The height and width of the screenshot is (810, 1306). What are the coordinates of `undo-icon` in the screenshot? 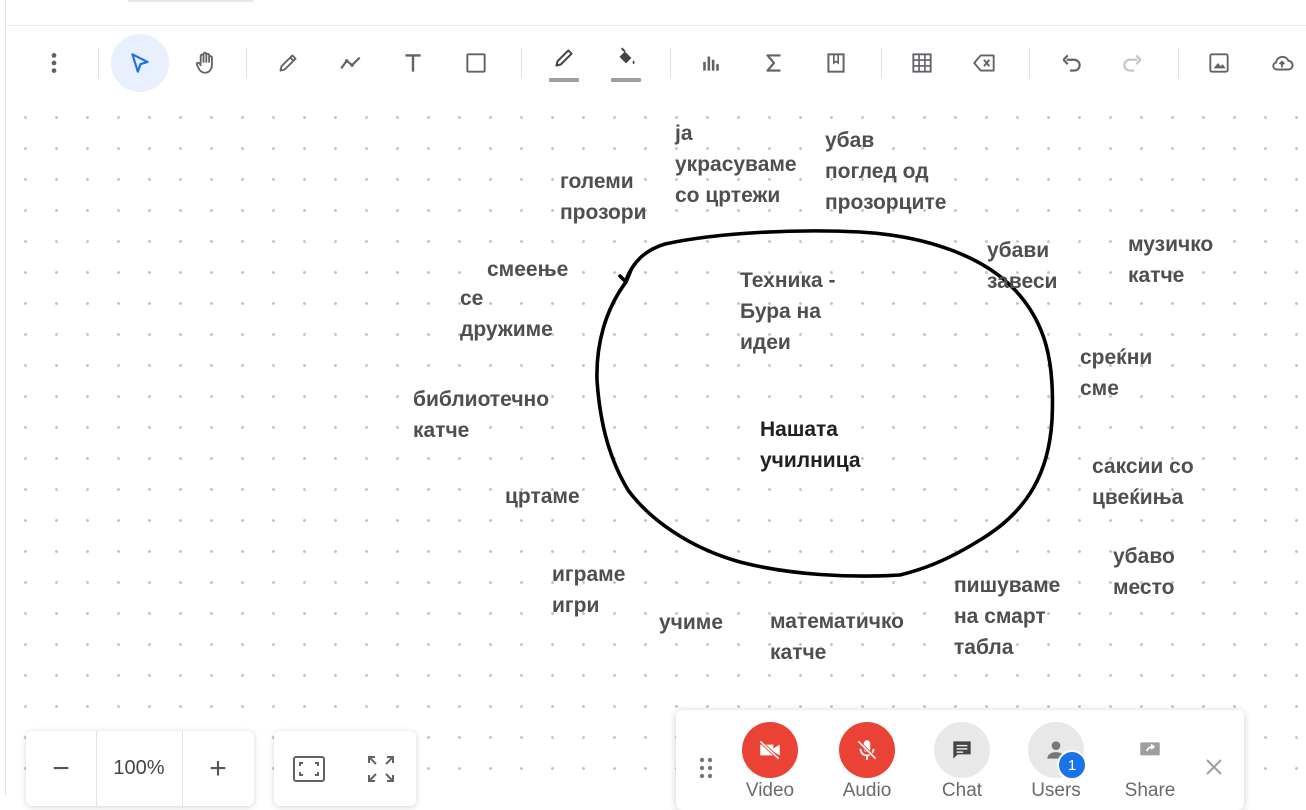 It's located at (1071, 63).